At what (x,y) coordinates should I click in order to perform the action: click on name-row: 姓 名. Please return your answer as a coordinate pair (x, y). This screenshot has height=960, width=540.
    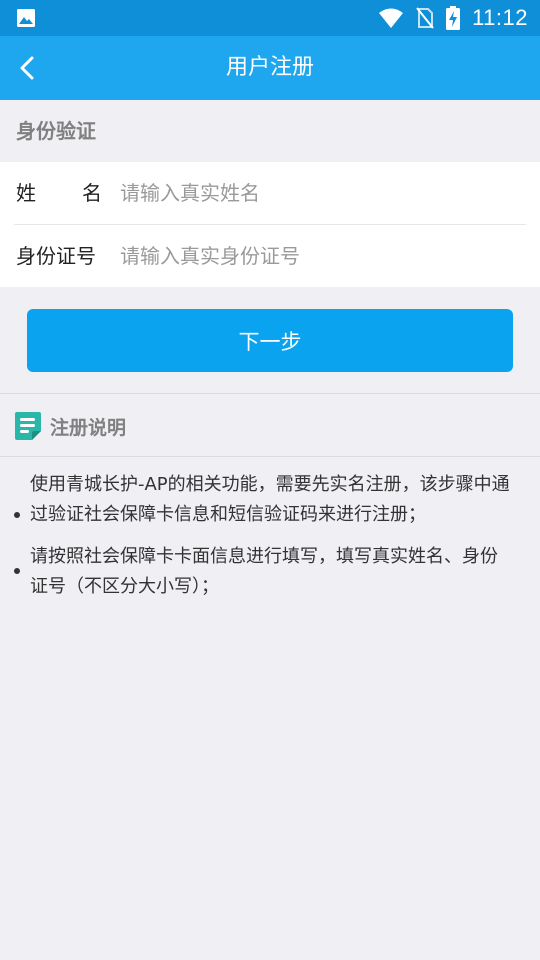
    Looking at the image, I should click on (270, 193).